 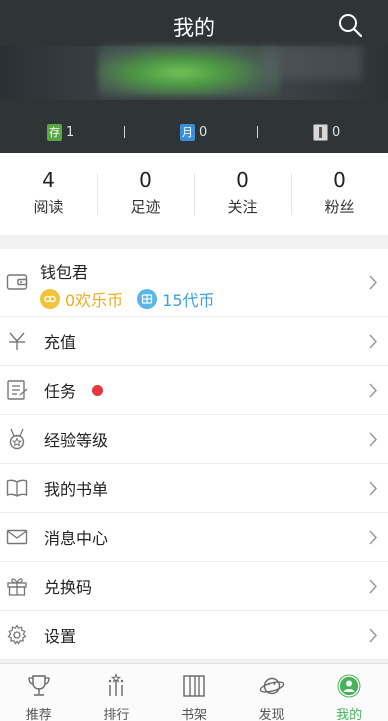 I want to click on count-fans-value: 0, so click(x=339, y=180).